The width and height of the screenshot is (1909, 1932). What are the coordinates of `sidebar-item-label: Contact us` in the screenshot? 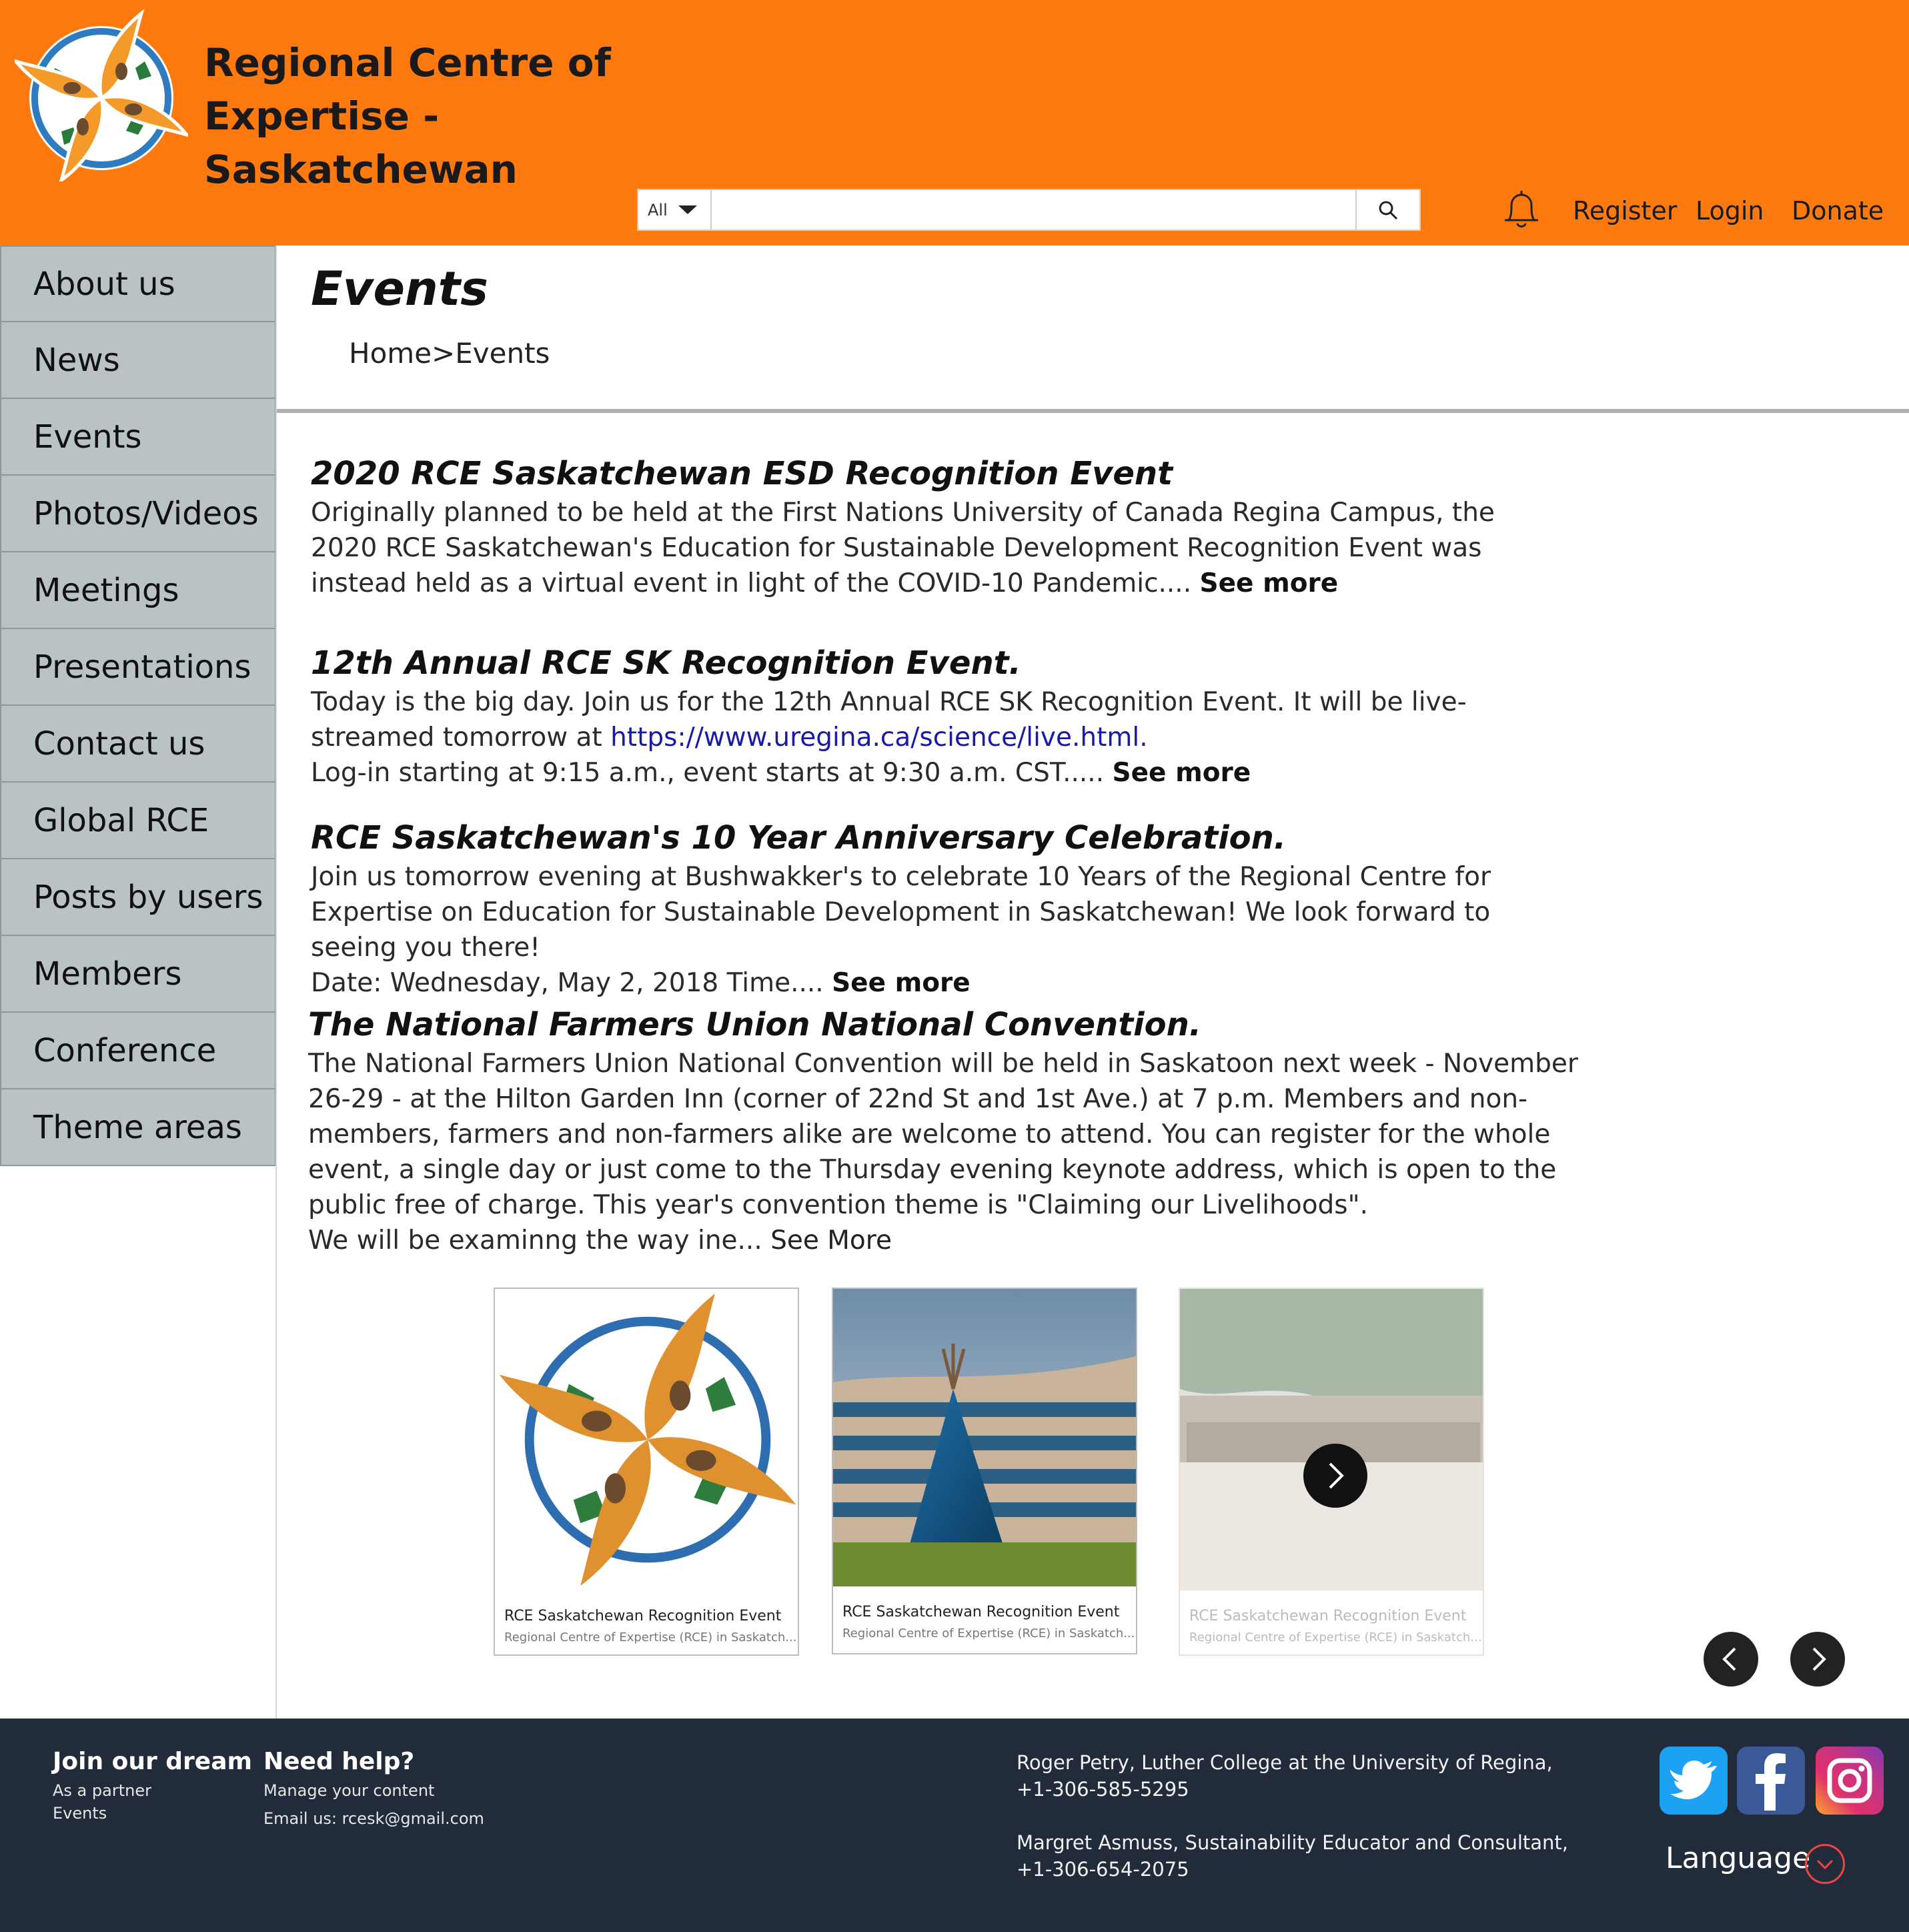 It's located at (119, 744).